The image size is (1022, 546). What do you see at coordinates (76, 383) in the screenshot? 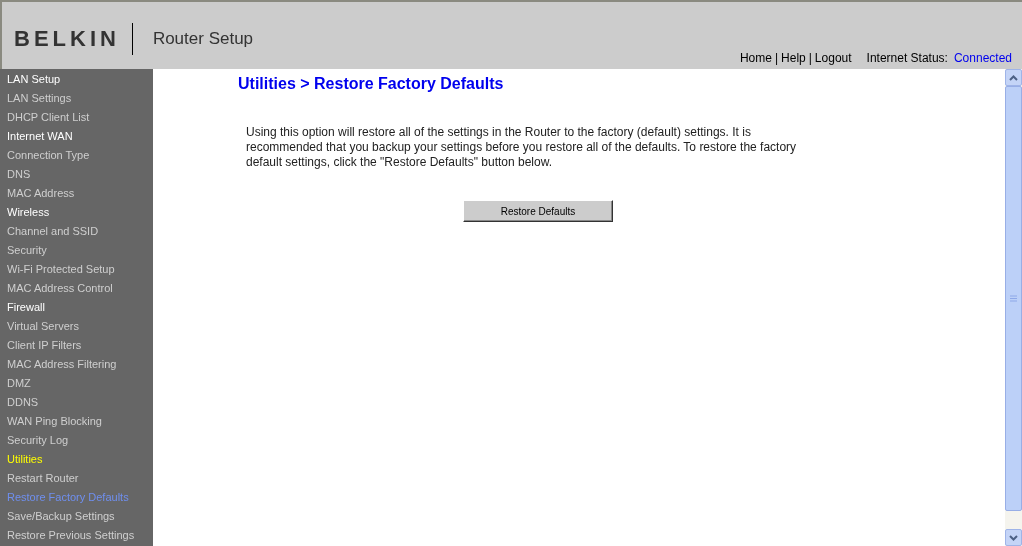
I see `sidebar-item: DMZ` at bounding box center [76, 383].